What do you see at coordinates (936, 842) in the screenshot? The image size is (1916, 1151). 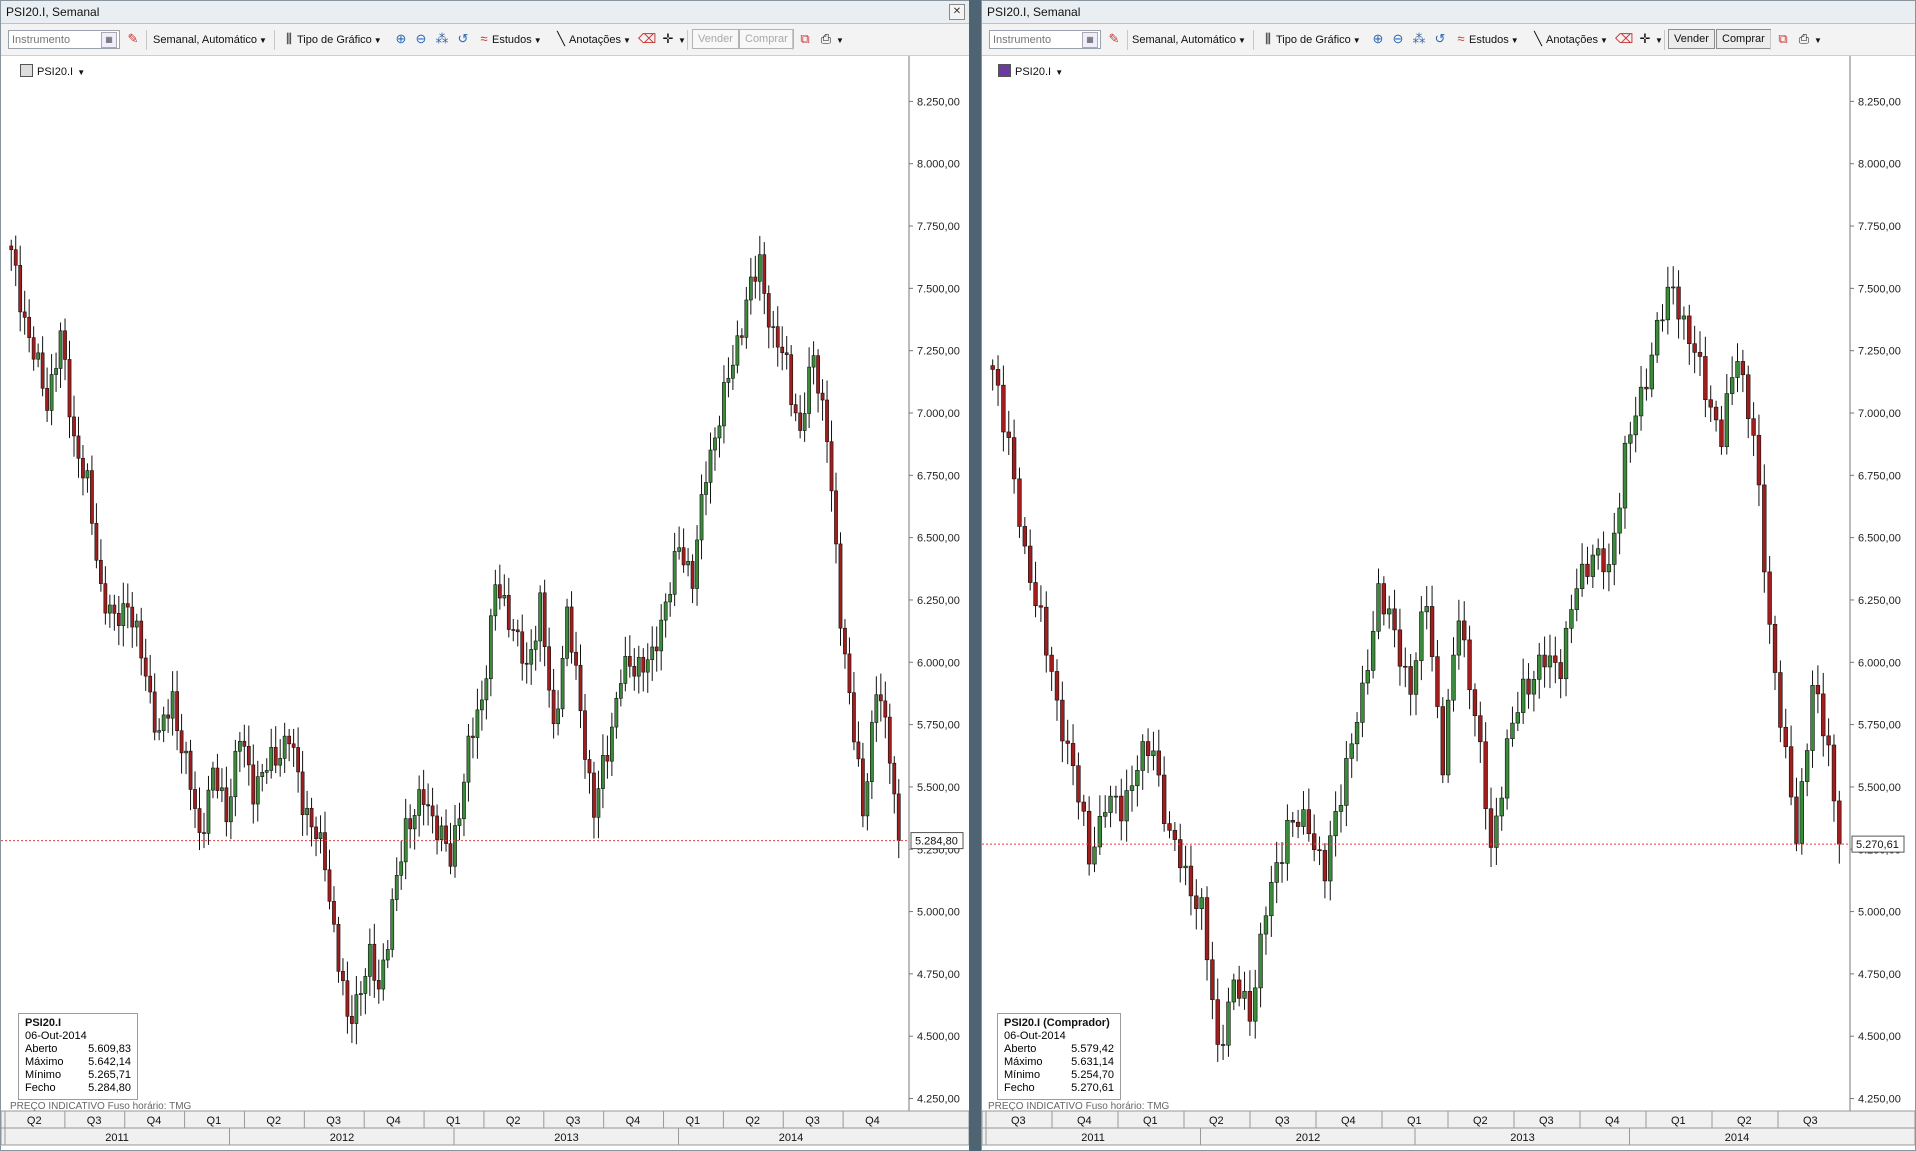 I see `last-price-tag: 5.284,80` at bounding box center [936, 842].